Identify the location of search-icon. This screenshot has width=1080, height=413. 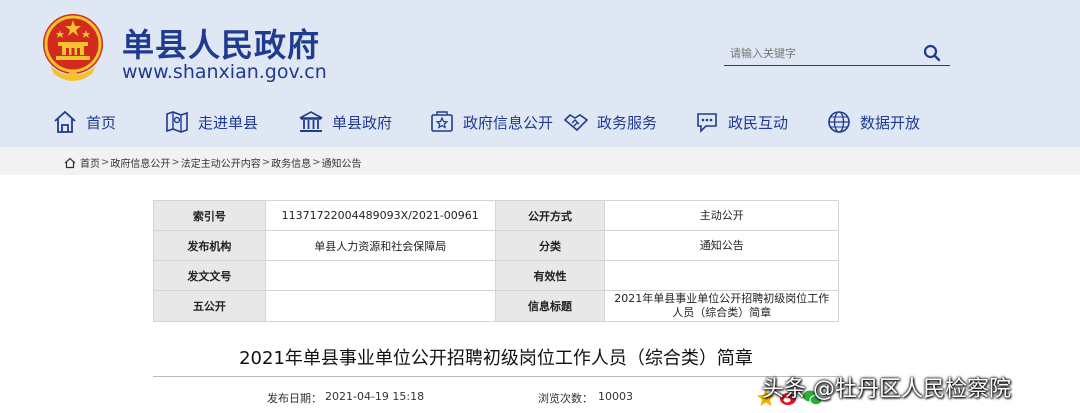
(932, 53).